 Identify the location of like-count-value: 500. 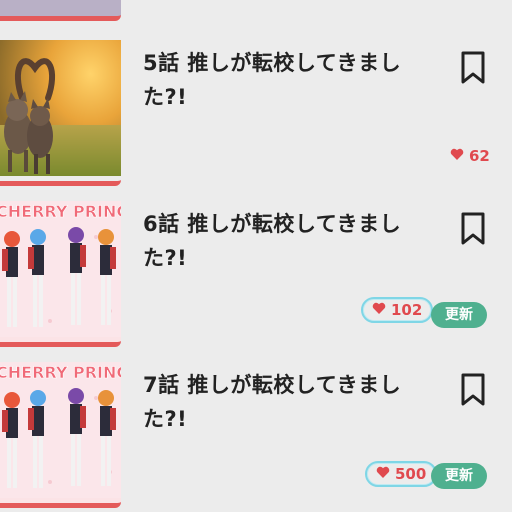
(411, 474).